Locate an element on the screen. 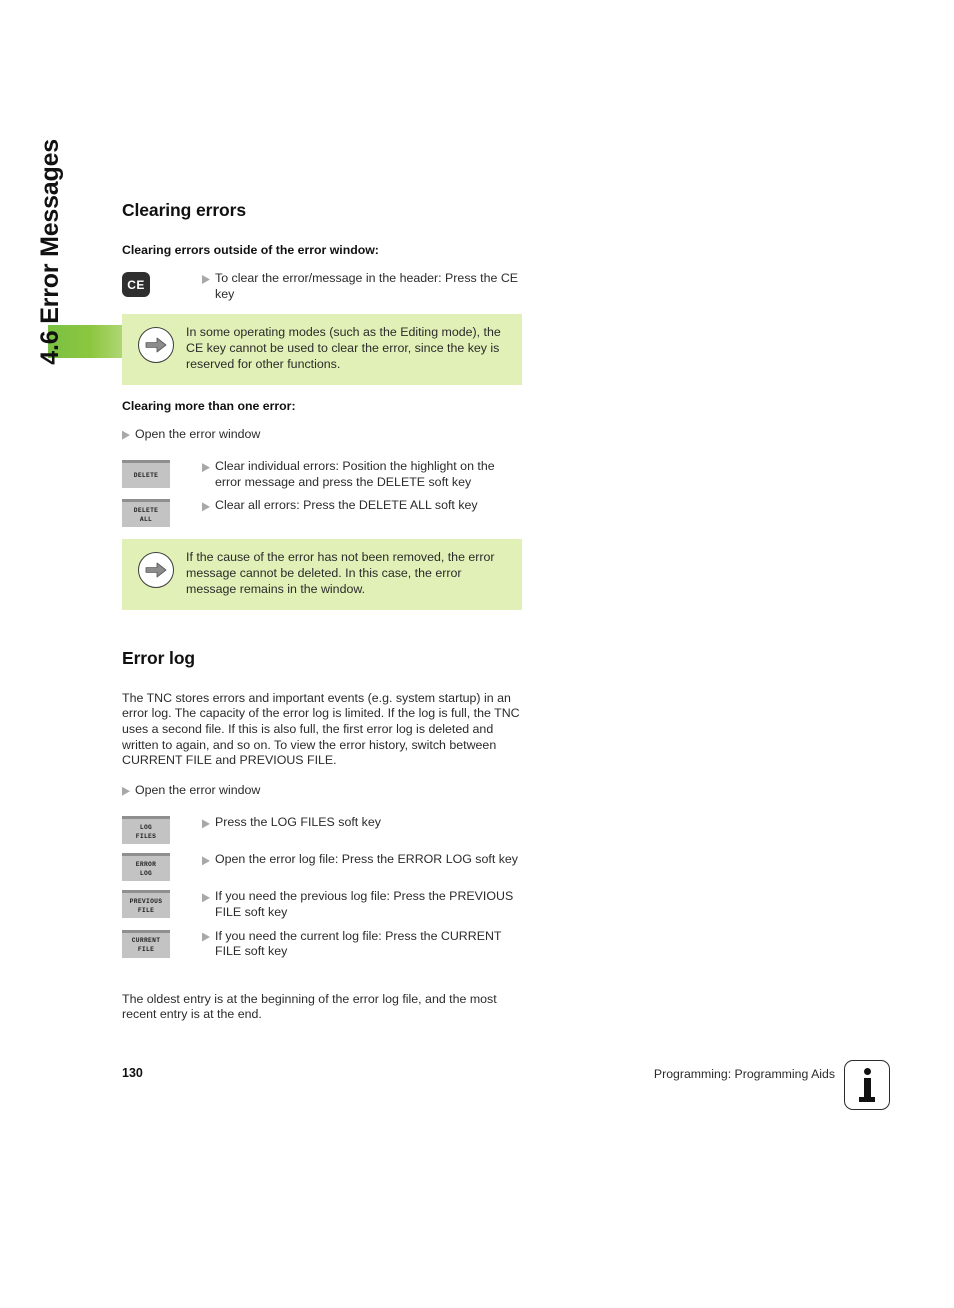 The height and width of the screenshot is (1308, 954). info-stem is located at coordinates (867, 1087).